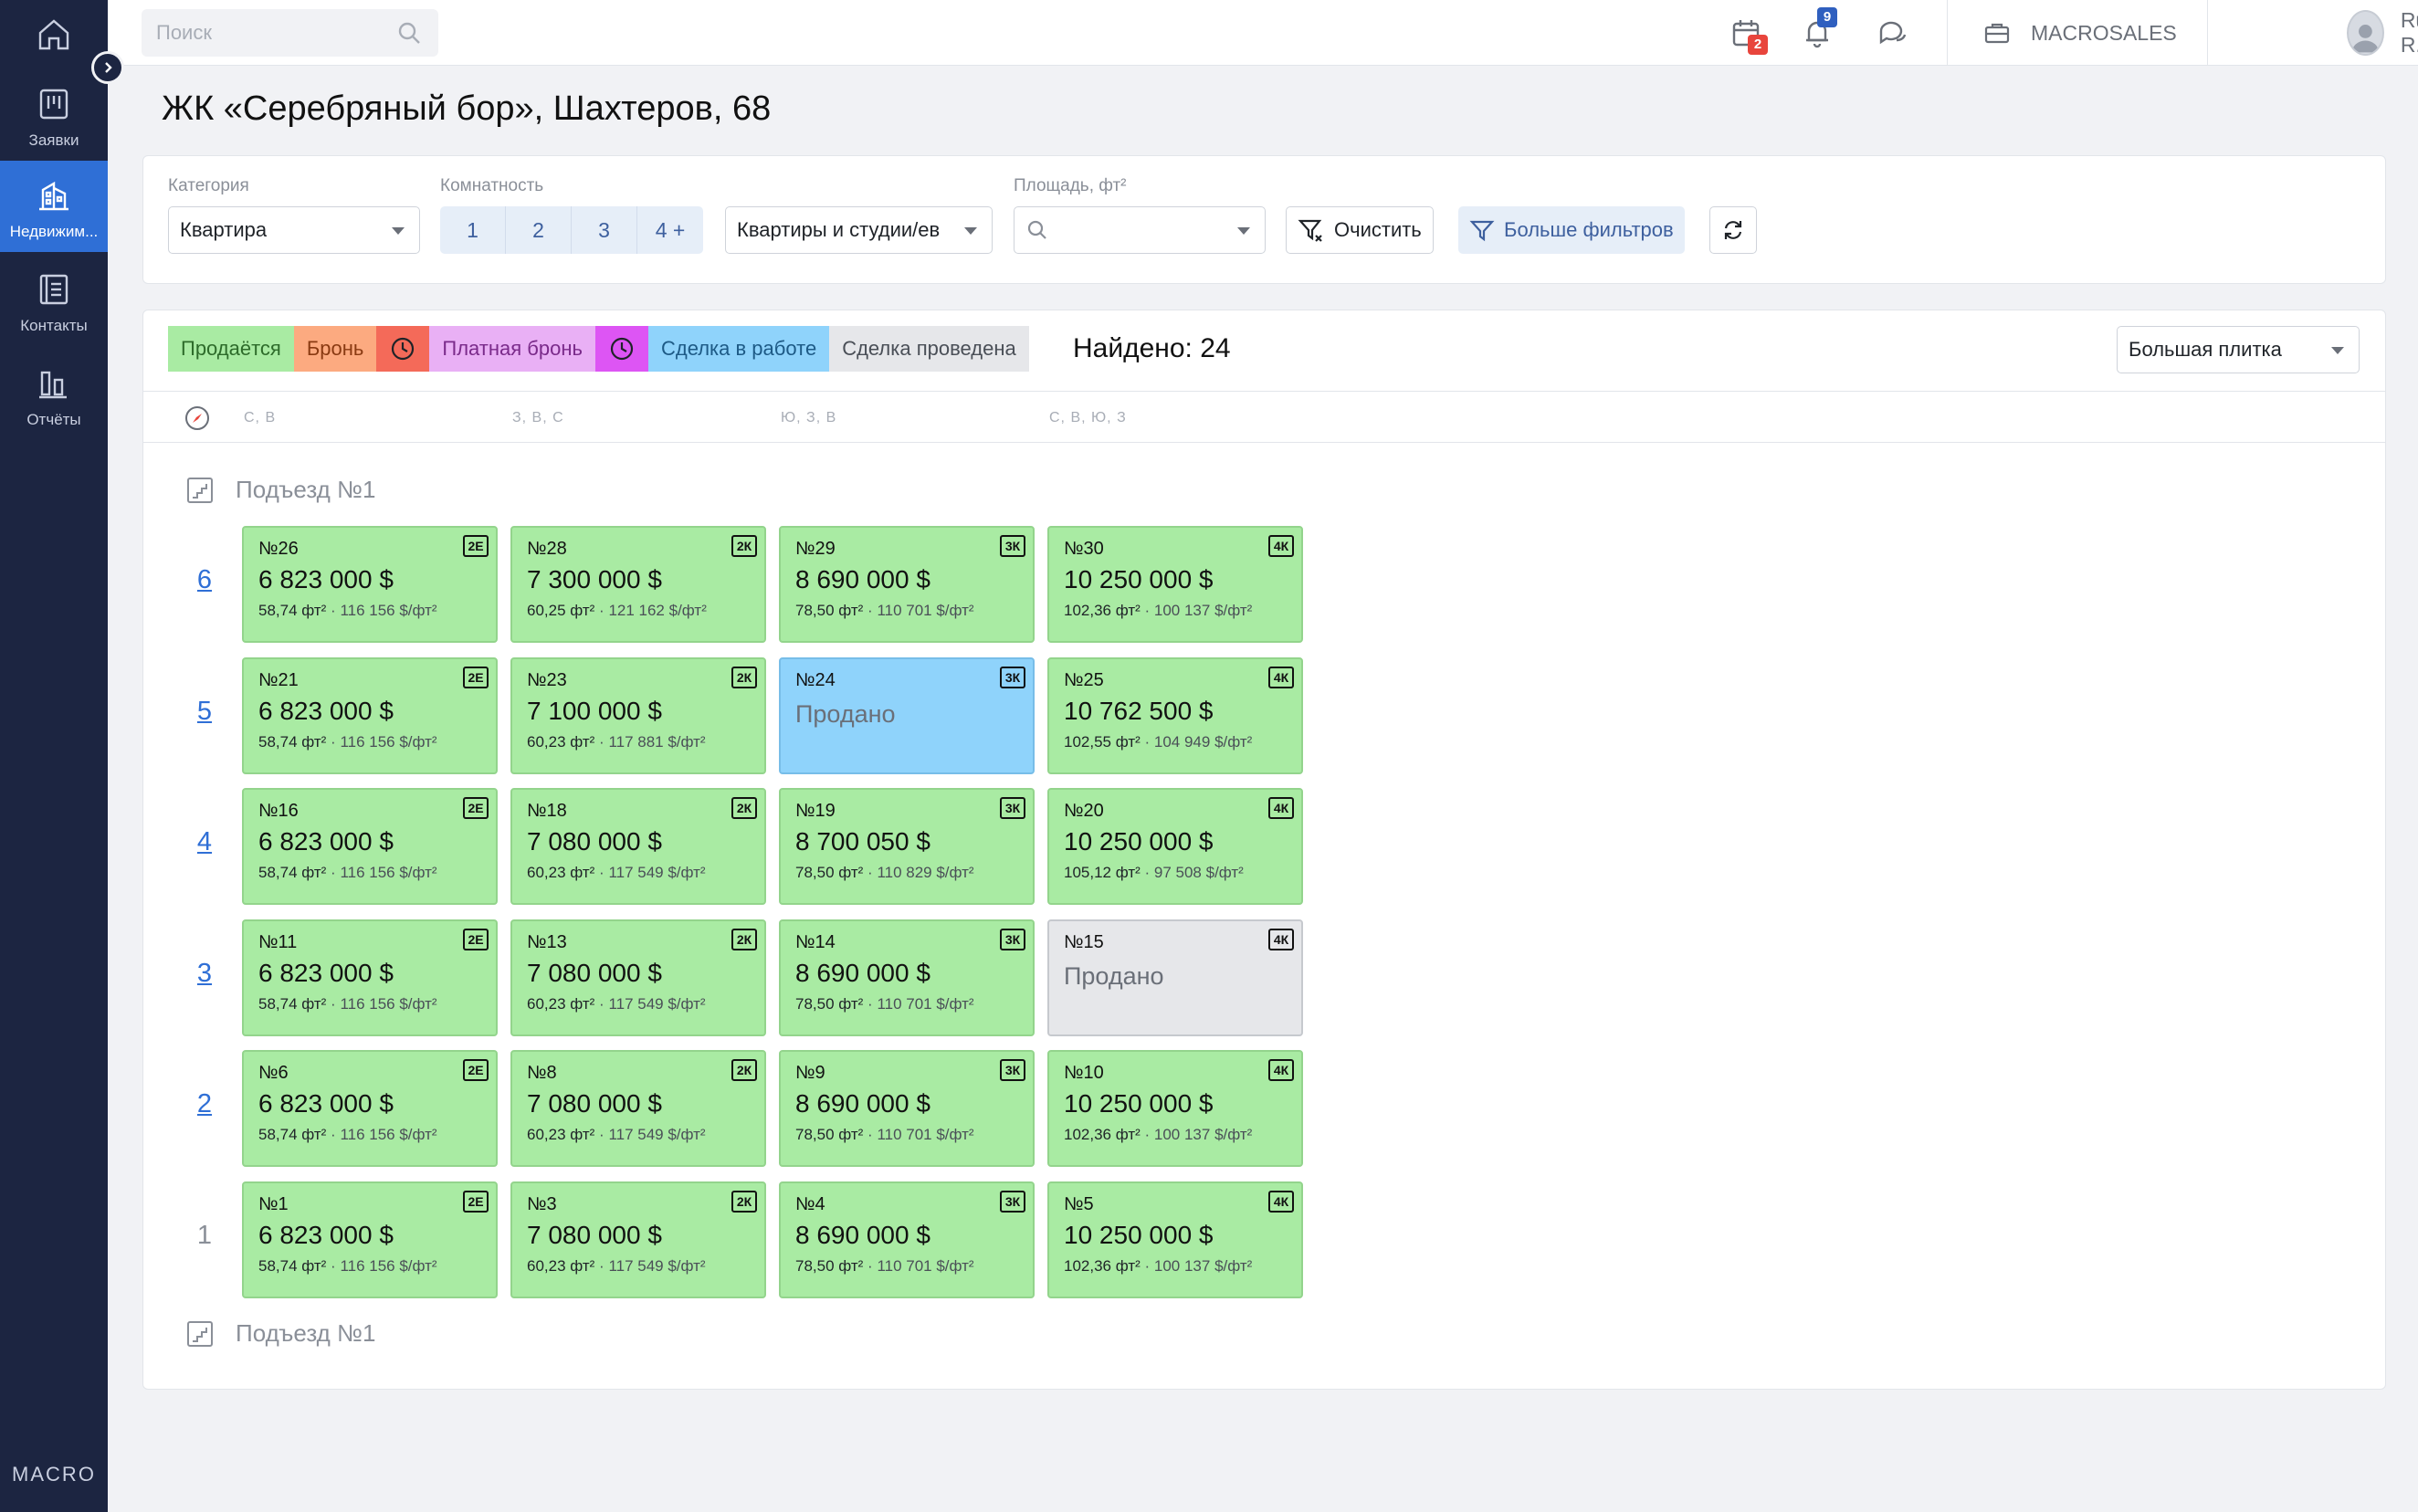 Image resolution: width=2418 pixels, height=1512 pixels. Describe the element at coordinates (907, 1240) in the screenshot. I see `unit-tile: №4 3К 8 690 000 $ 78,50 фт² · 110 701 $/фт²` at that location.